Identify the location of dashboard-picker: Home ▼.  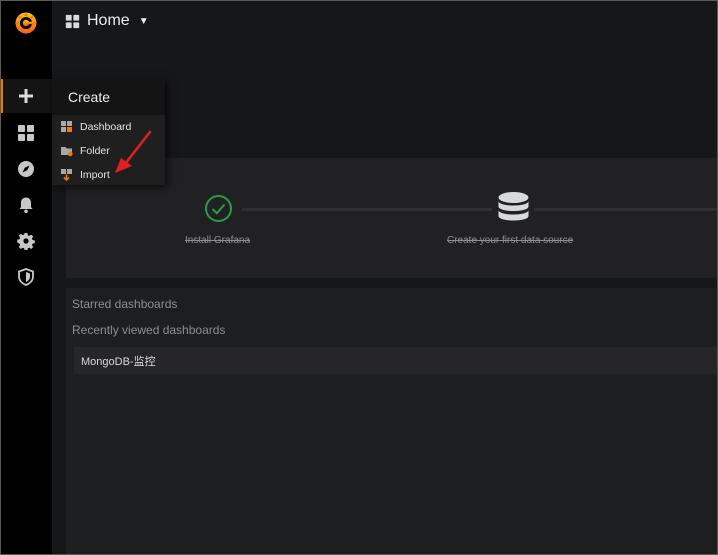
(107, 21).